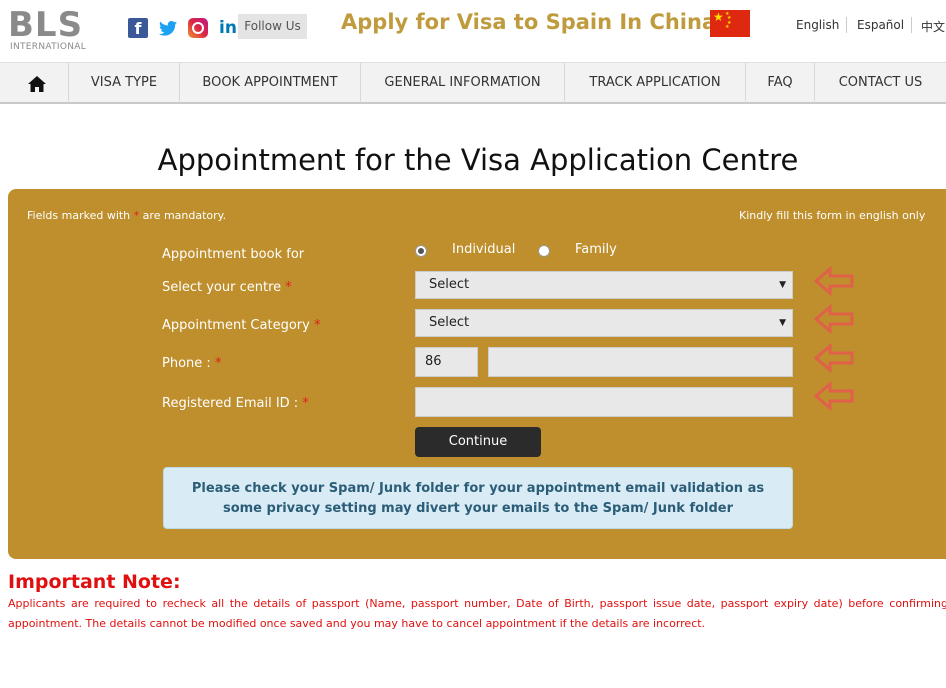  What do you see at coordinates (168, 28) in the screenshot?
I see `twitter-icon` at bounding box center [168, 28].